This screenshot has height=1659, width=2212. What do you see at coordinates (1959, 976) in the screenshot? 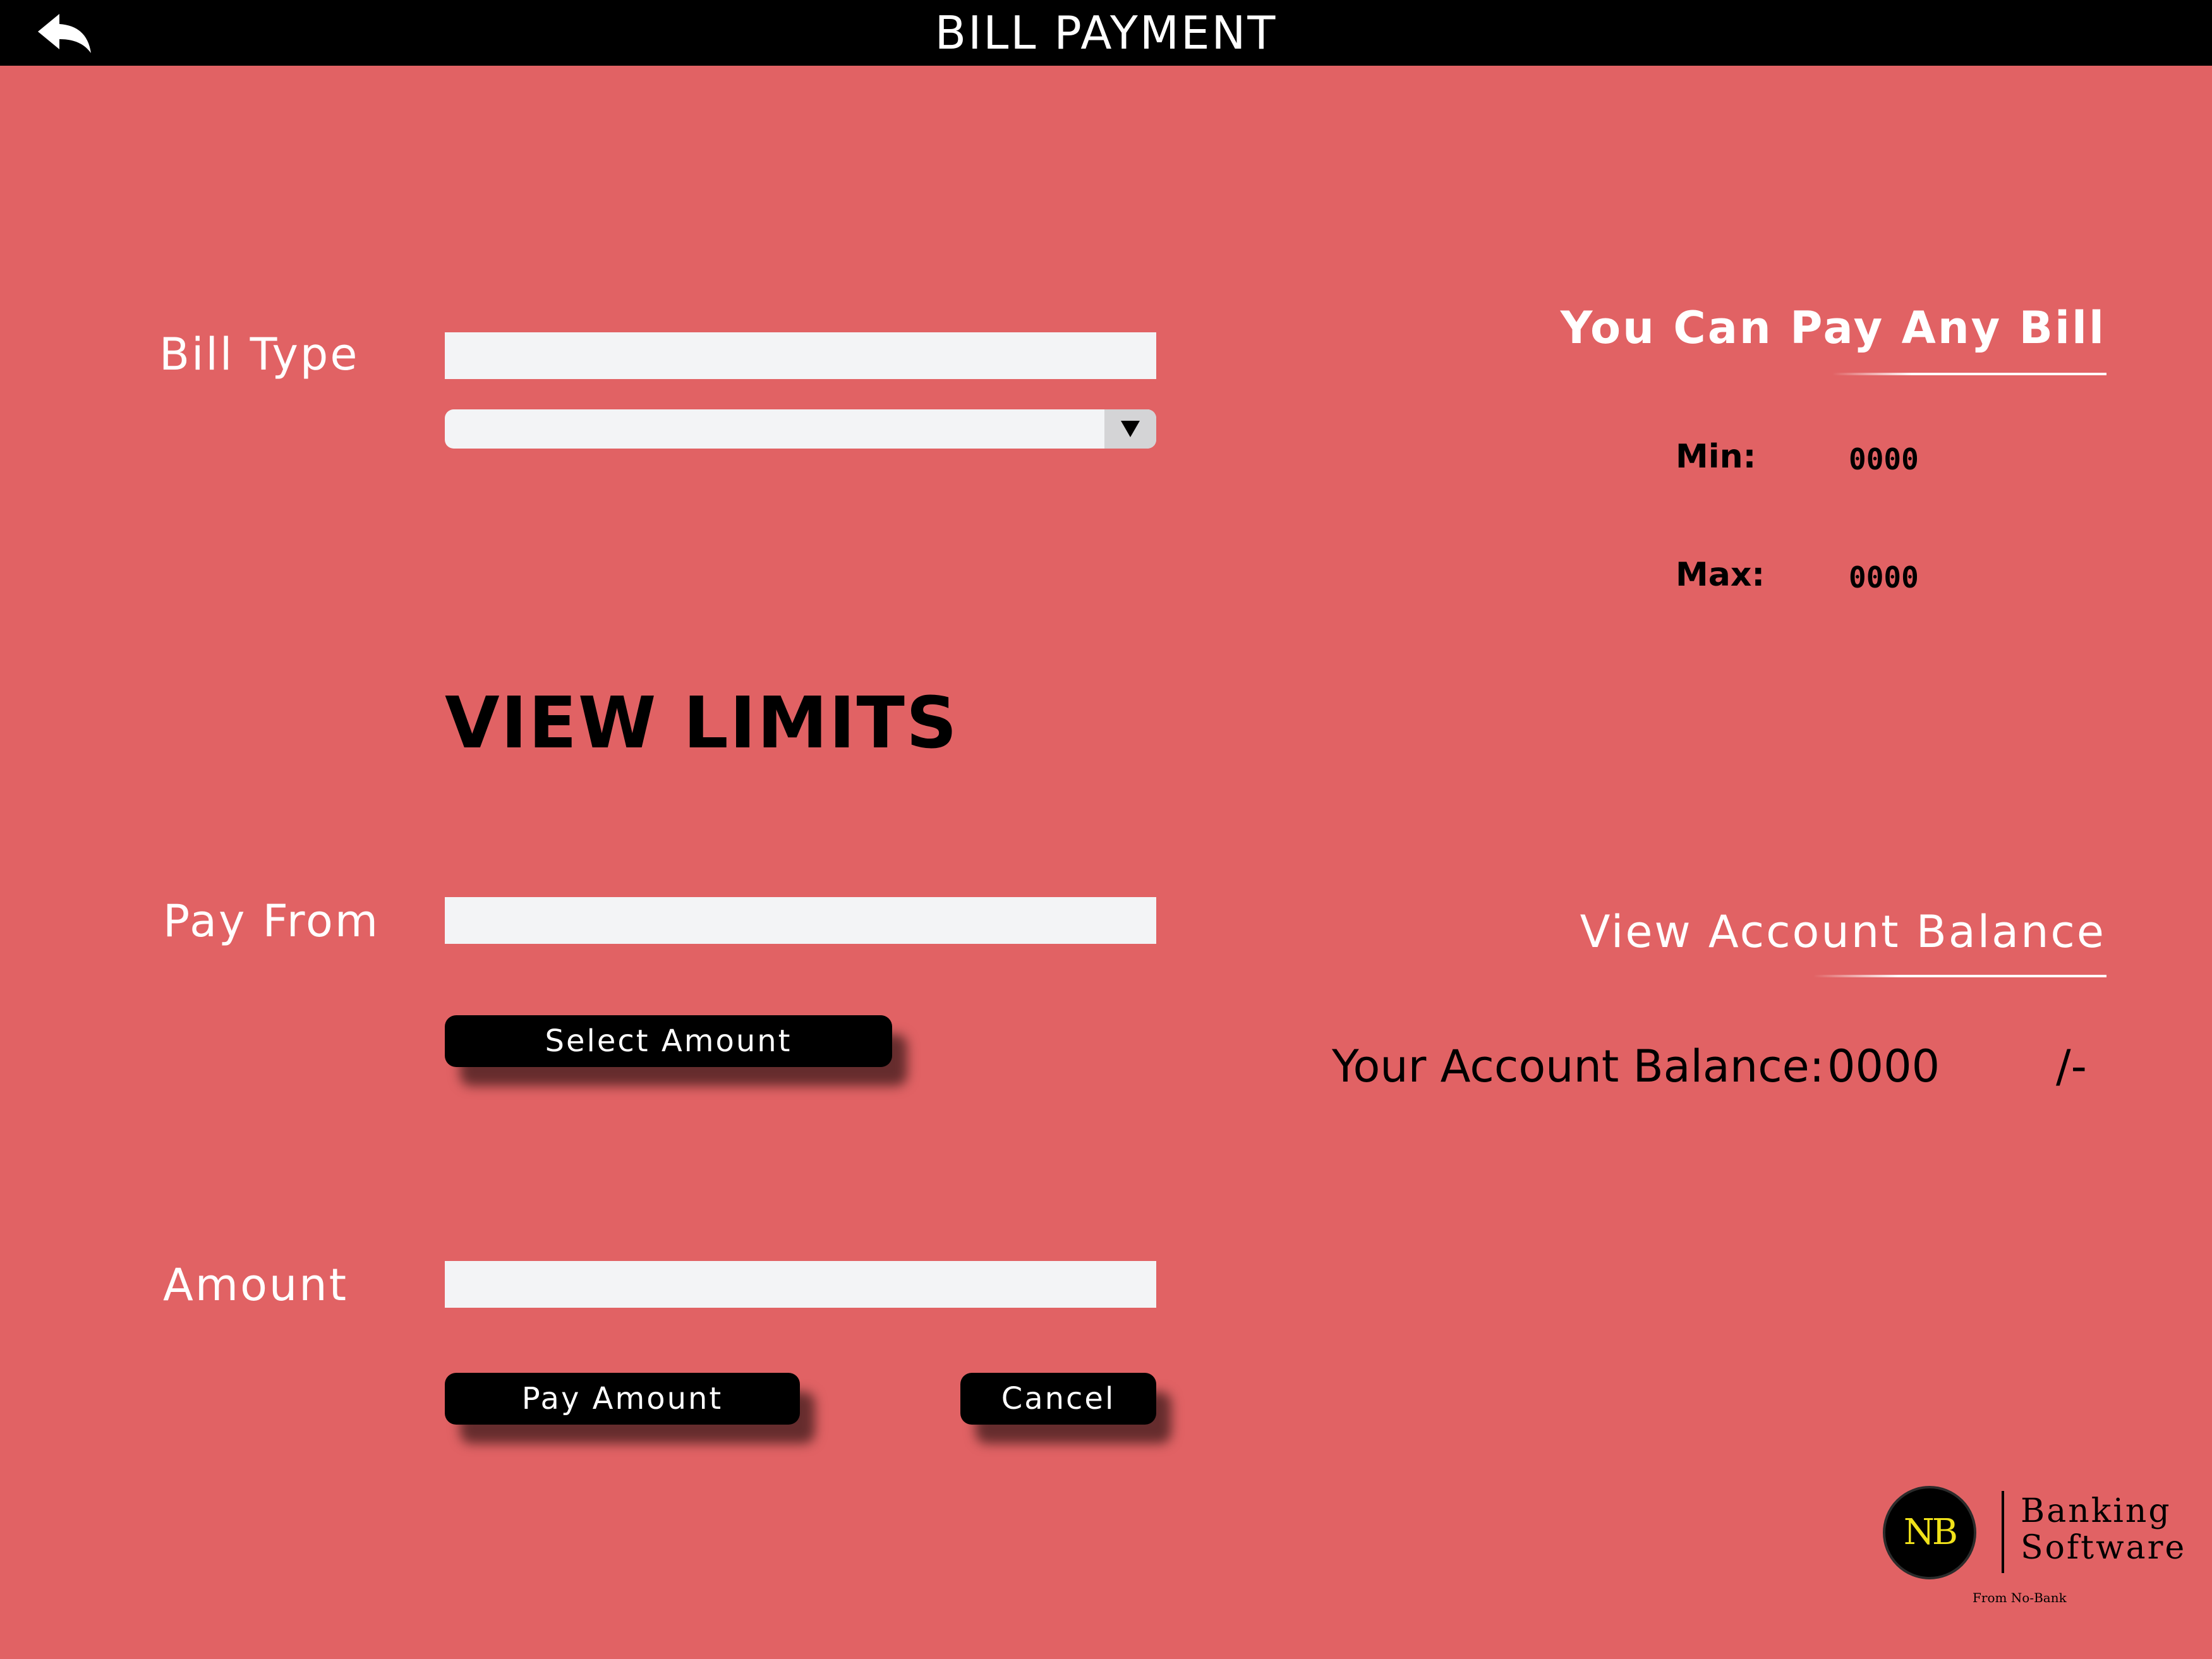
I see `balance-title-underline` at bounding box center [1959, 976].